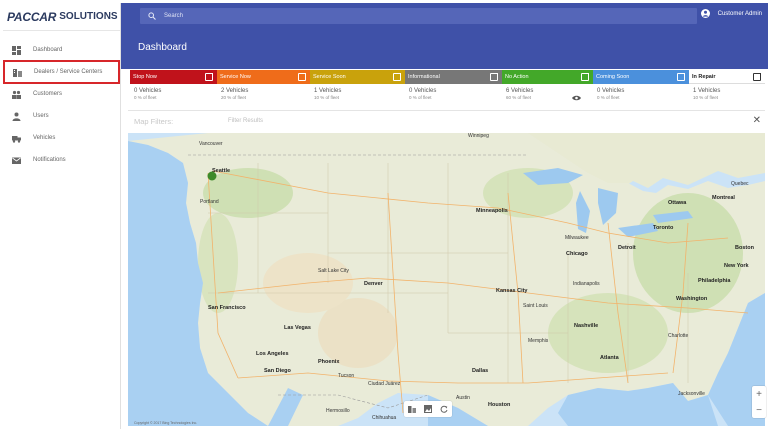  Describe the element at coordinates (512, 291) in the screenshot. I see `map-label-kansas-city: Kansas City` at that location.